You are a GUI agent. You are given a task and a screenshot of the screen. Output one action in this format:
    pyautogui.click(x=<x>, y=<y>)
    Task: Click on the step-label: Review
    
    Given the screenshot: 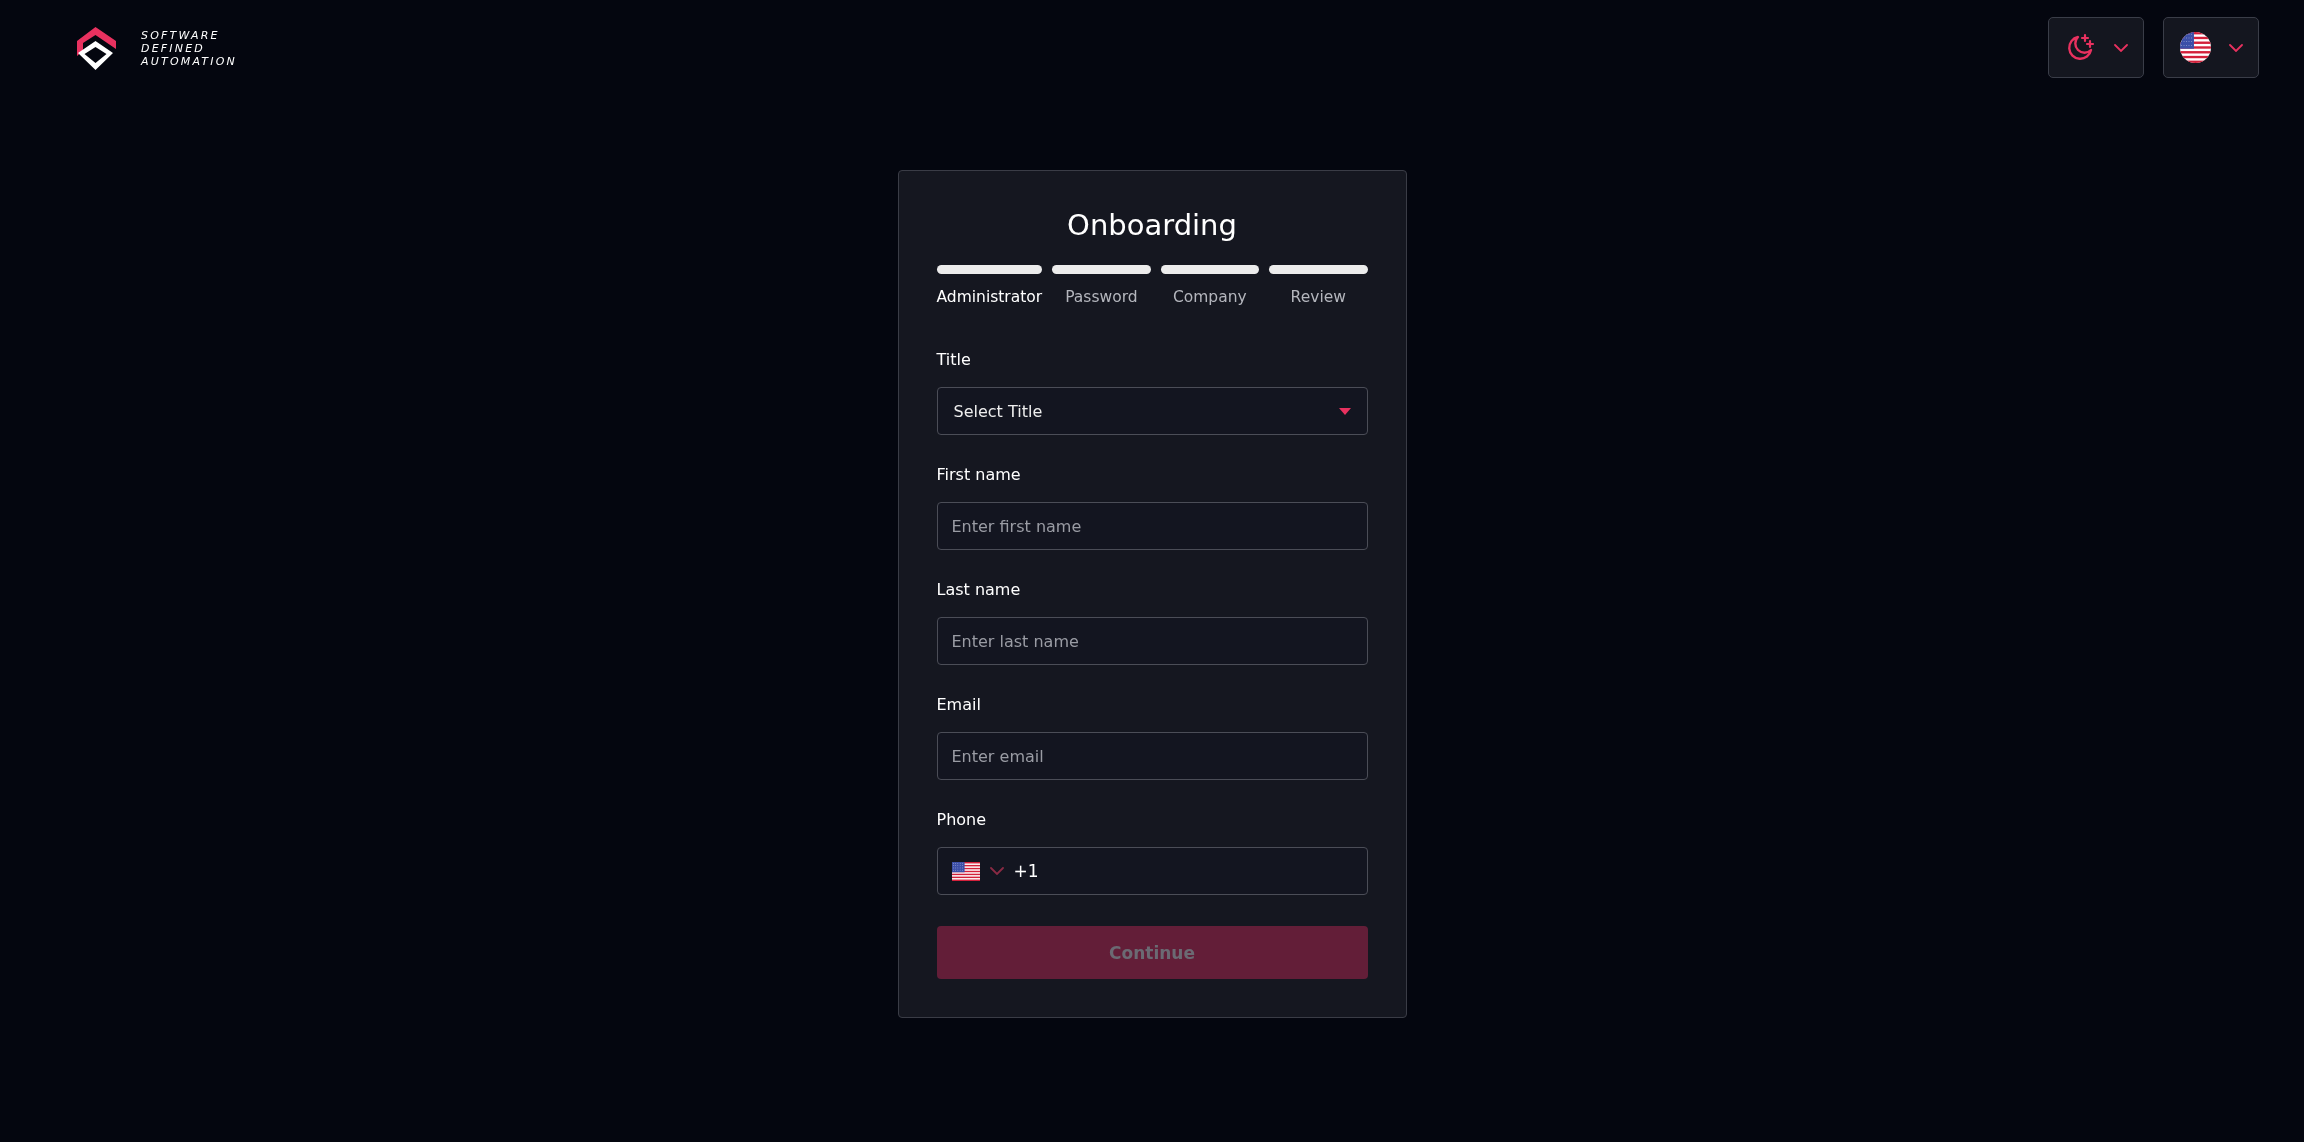 What is the action you would take?
    pyautogui.click(x=1318, y=297)
    